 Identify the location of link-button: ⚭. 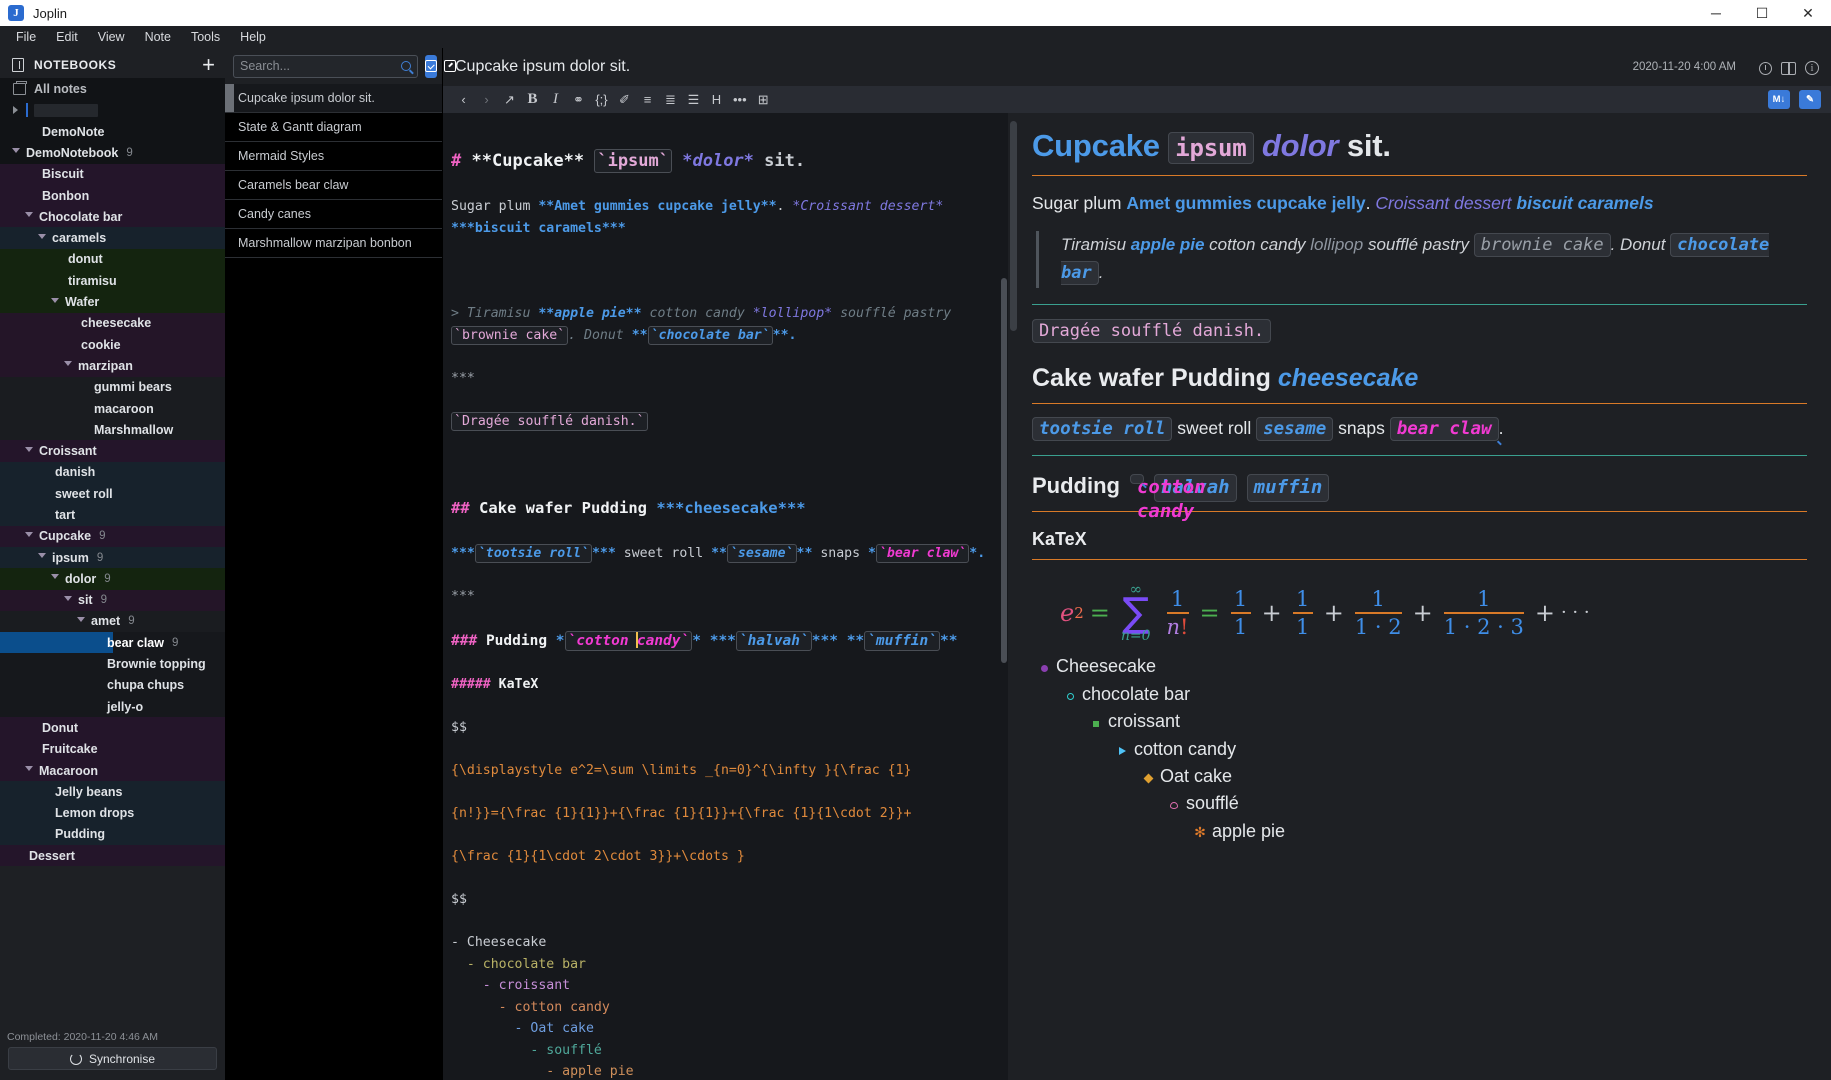
(578, 99).